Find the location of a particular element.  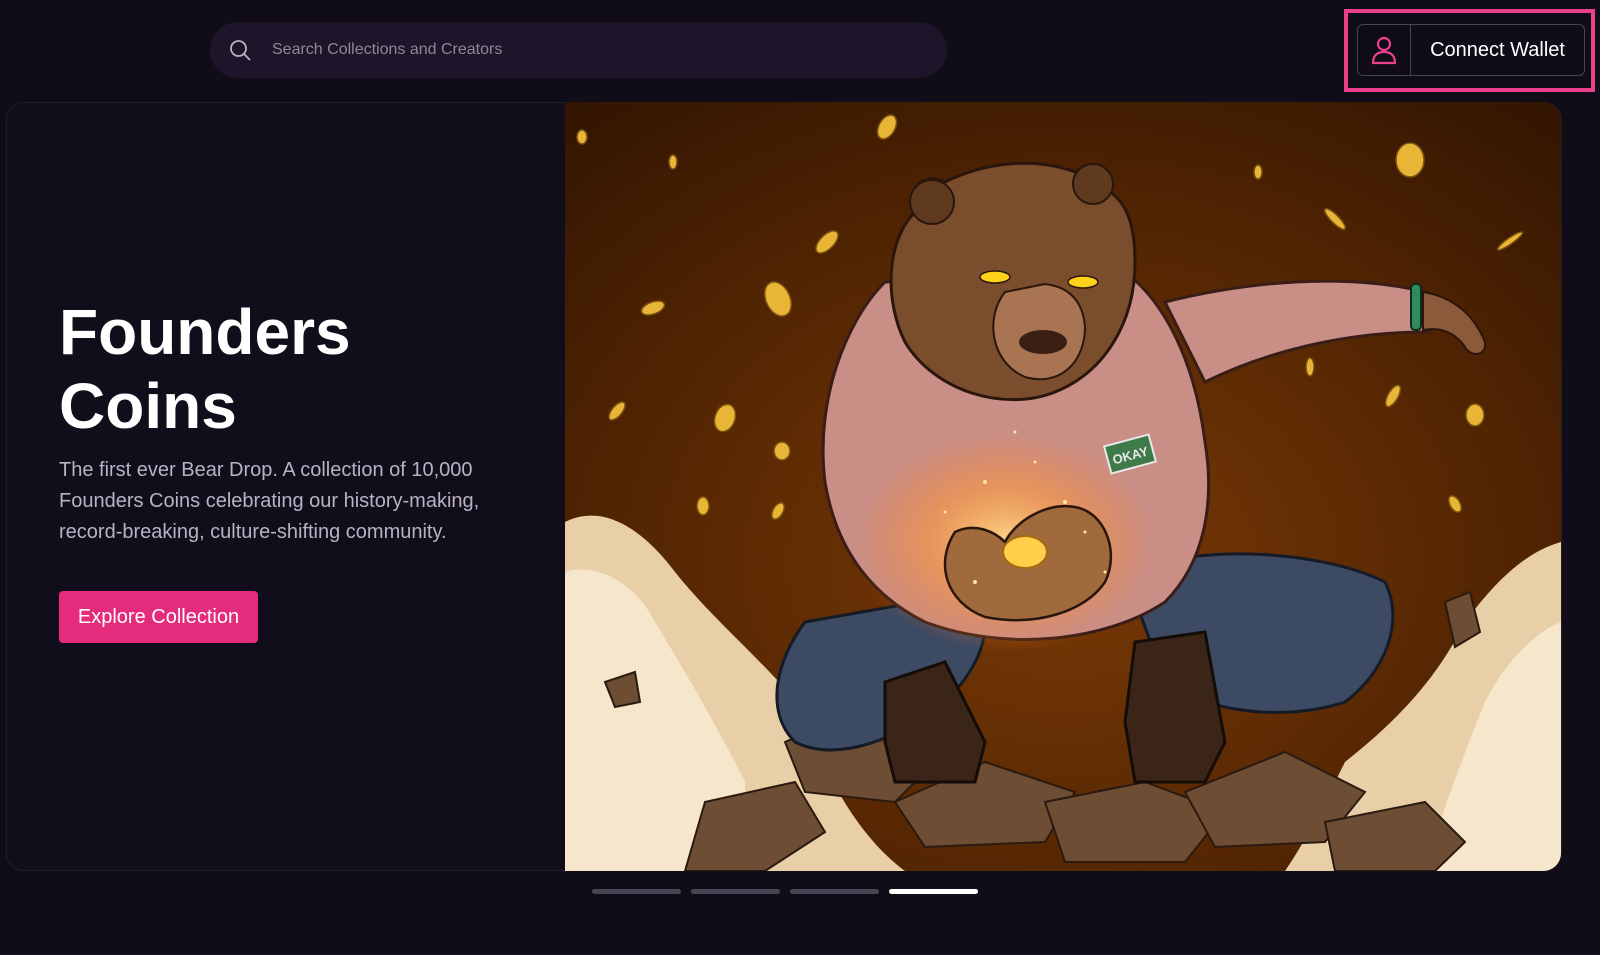

search-input is located at coordinates (572, 50).